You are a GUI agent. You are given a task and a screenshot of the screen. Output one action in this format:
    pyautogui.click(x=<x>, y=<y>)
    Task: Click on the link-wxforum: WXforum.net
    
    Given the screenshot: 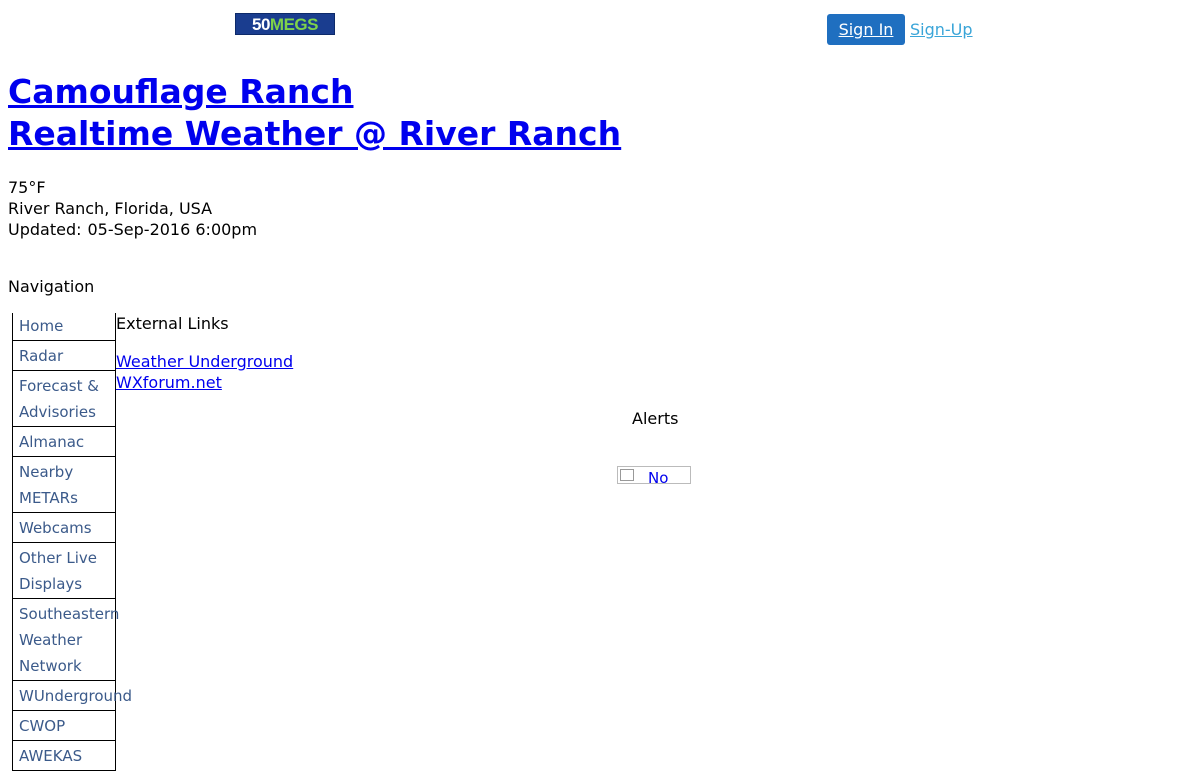 What is the action you would take?
    pyautogui.click(x=204, y=382)
    